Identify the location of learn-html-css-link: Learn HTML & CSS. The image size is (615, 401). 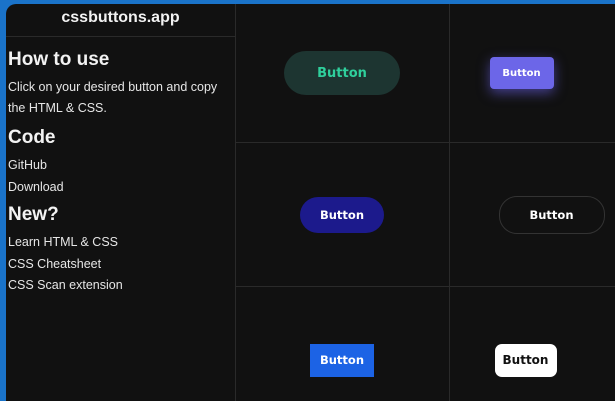
(121, 243).